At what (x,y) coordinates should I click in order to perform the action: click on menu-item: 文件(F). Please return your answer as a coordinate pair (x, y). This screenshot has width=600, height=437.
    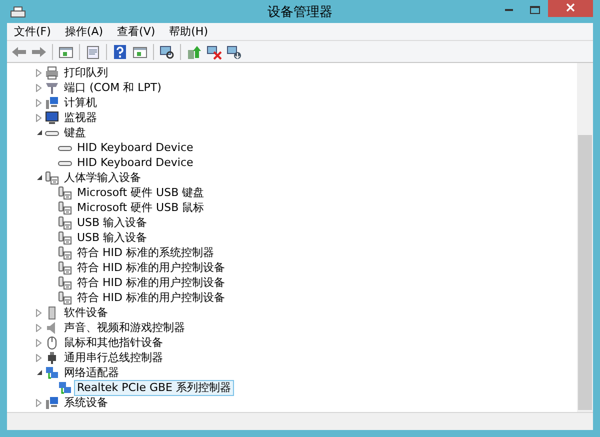
    Looking at the image, I should click on (32, 32).